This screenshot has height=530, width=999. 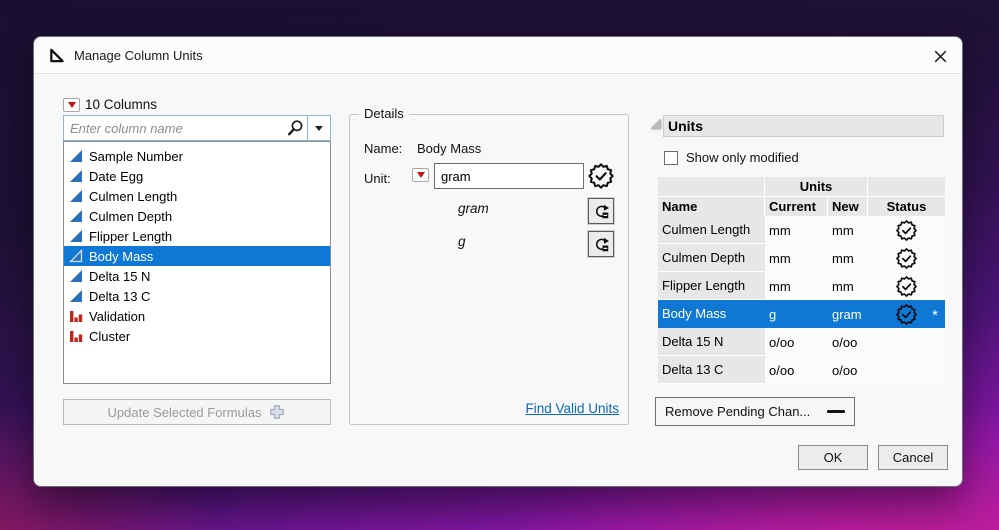 What do you see at coordinates (685, 126) in the screenshot?
I see `units-header-label: Units` at bounding box center [685, 126].